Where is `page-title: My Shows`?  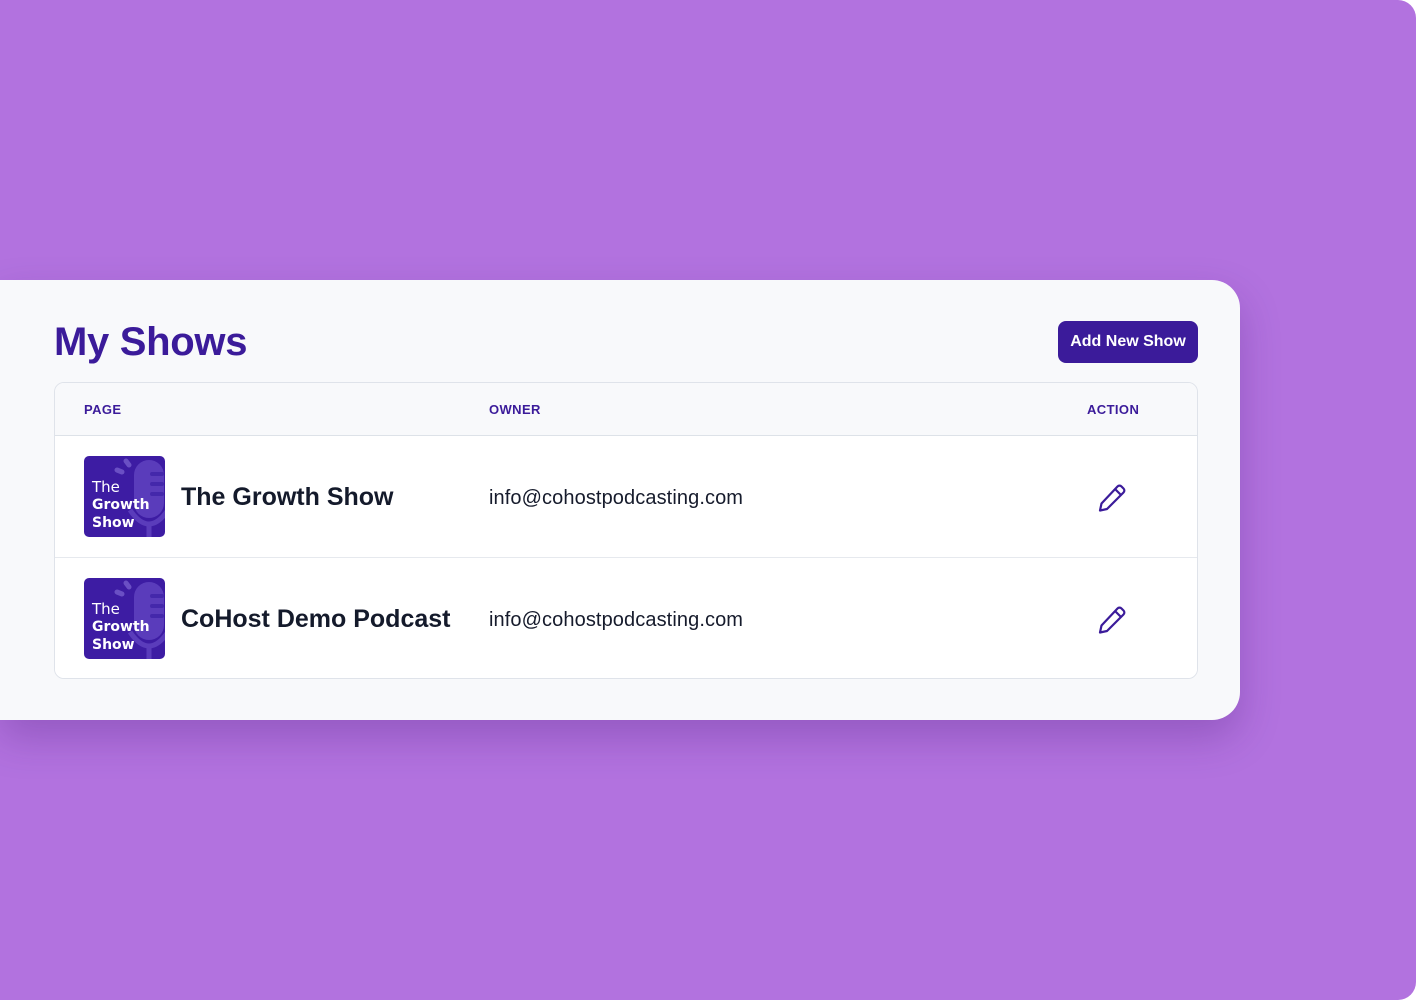
page-title: My Shows is located at coordinates (151, 342).